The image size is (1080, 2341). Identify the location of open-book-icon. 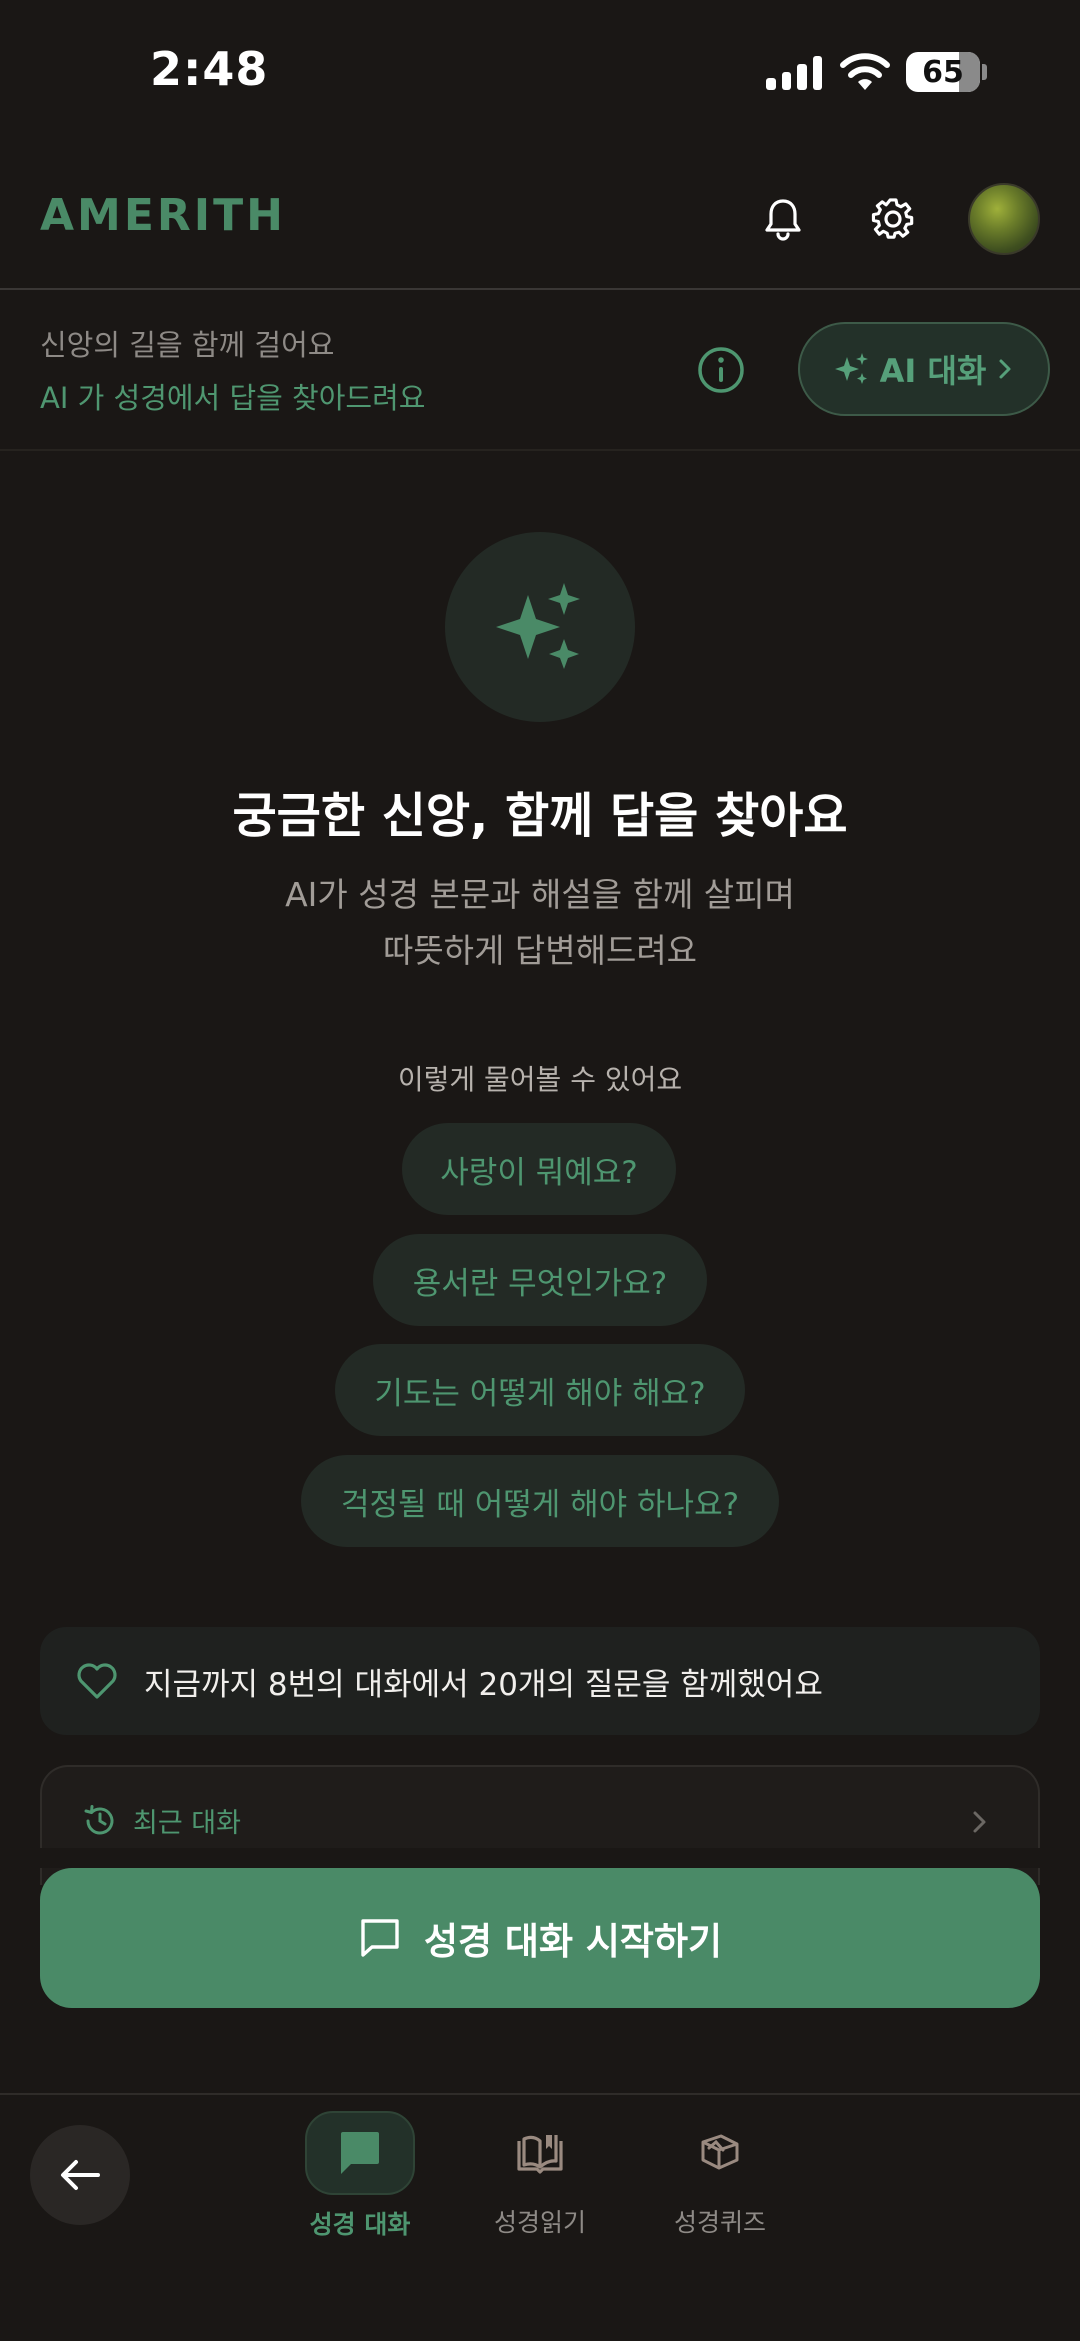
(540, 2154).